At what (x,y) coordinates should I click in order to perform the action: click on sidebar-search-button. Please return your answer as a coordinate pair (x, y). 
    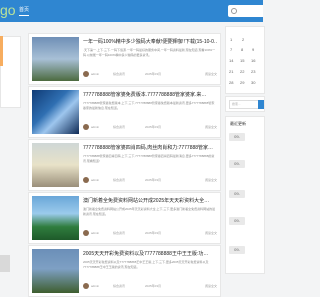
    Looking at the image, I should click on (261, 104).